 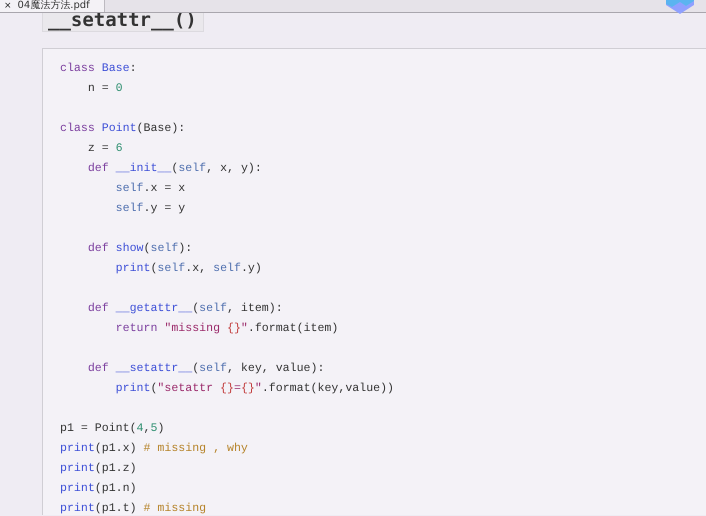 What do you see at coordinates (255, 389) in the screenshot?
I see `code-line: print("setattr {}={}".format(key,value))` at bounding box center [255, 389].